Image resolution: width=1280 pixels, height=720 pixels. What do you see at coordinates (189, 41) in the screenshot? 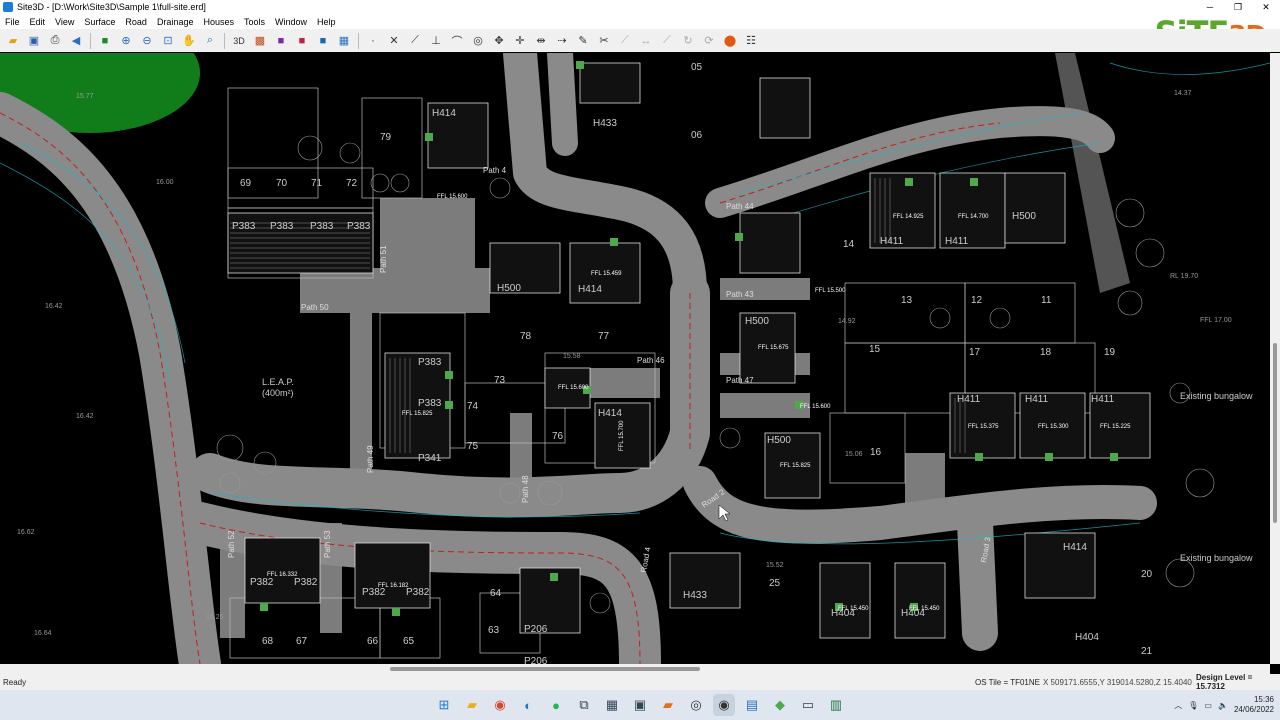
I see `pan-icon: ✋` at bounding box center [189, 41].